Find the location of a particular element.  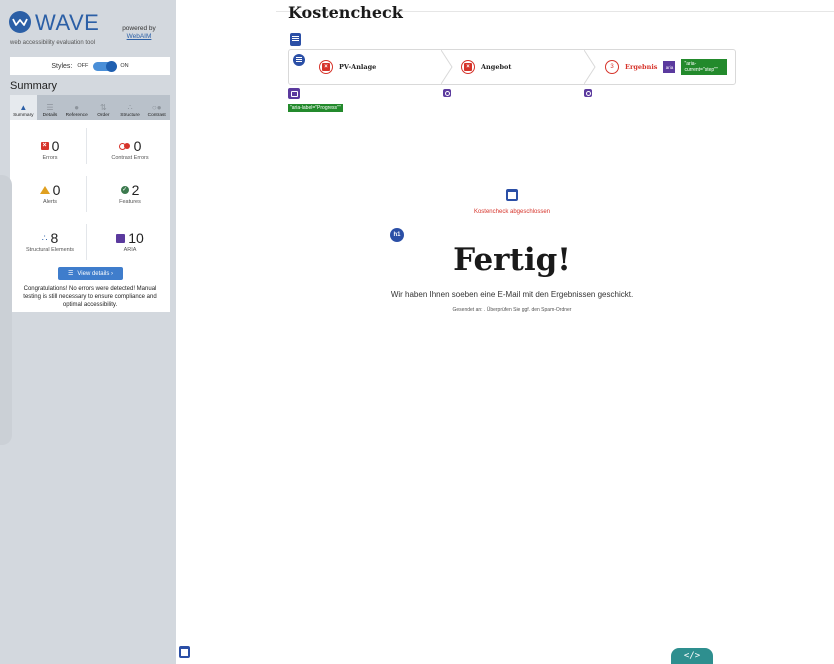

aria-label: ARIA is located at coordinates (130, 250).